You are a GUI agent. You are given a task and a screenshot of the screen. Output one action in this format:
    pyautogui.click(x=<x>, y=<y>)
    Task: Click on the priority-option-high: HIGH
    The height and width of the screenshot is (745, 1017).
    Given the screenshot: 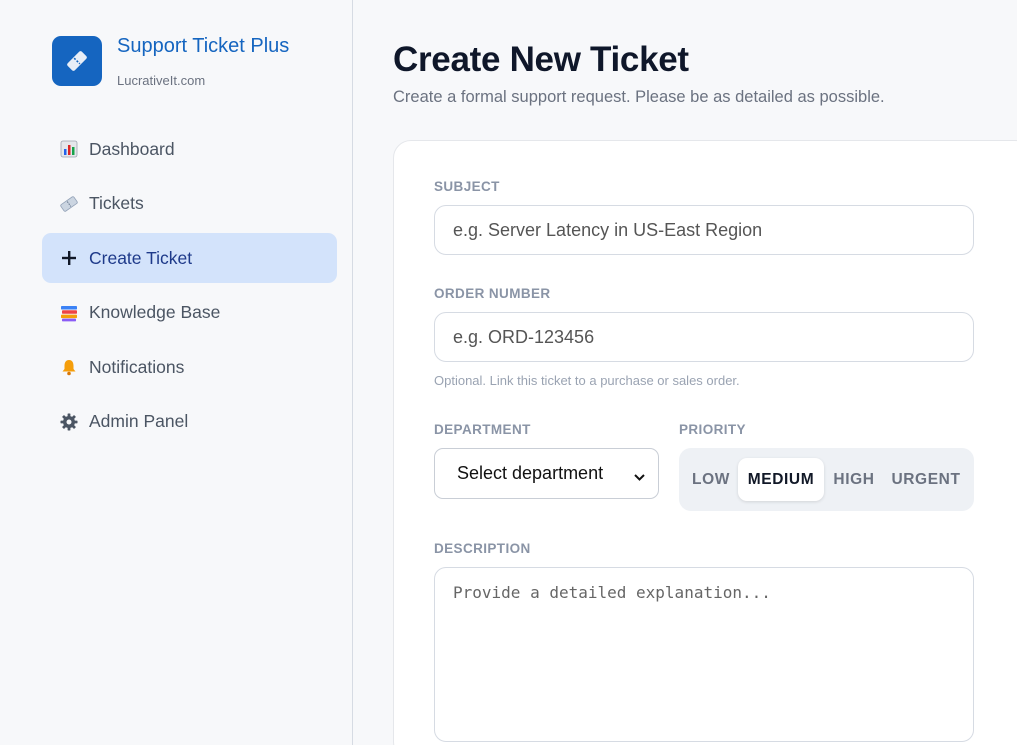 What is the action you would take?
    pyautogui.click(x=854, y=479)
    